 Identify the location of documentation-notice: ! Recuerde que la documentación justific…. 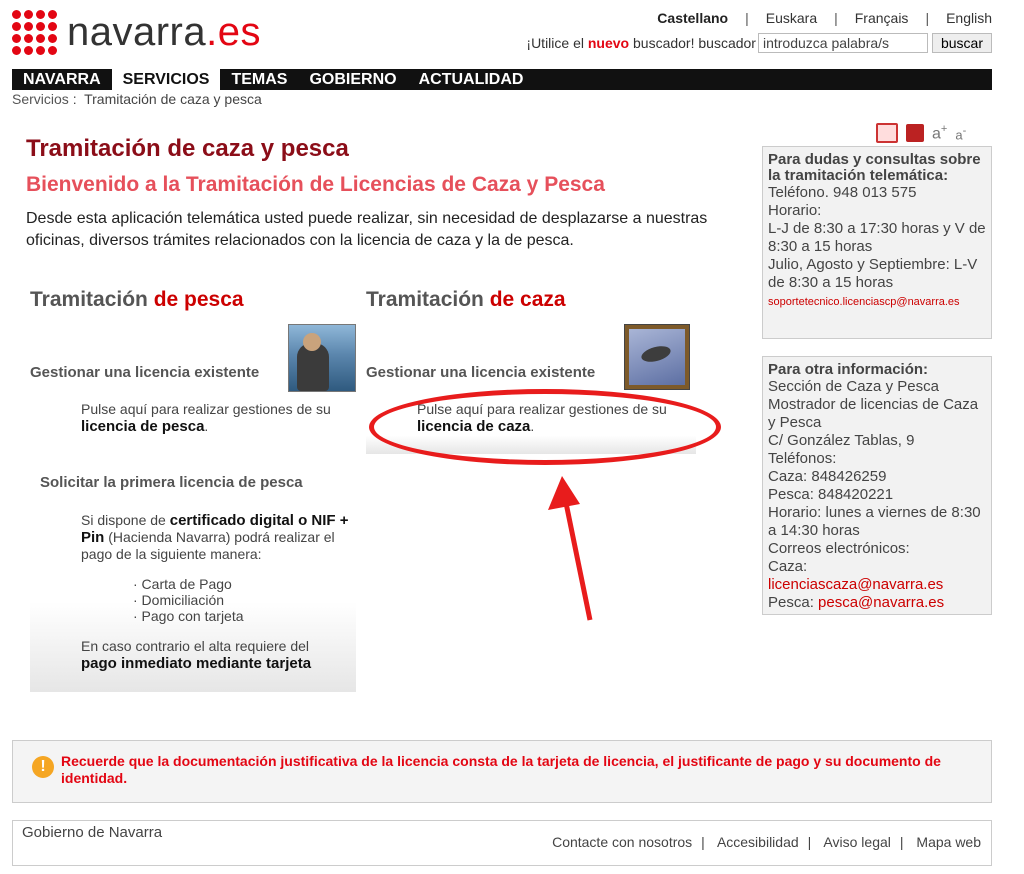
(502, 771).